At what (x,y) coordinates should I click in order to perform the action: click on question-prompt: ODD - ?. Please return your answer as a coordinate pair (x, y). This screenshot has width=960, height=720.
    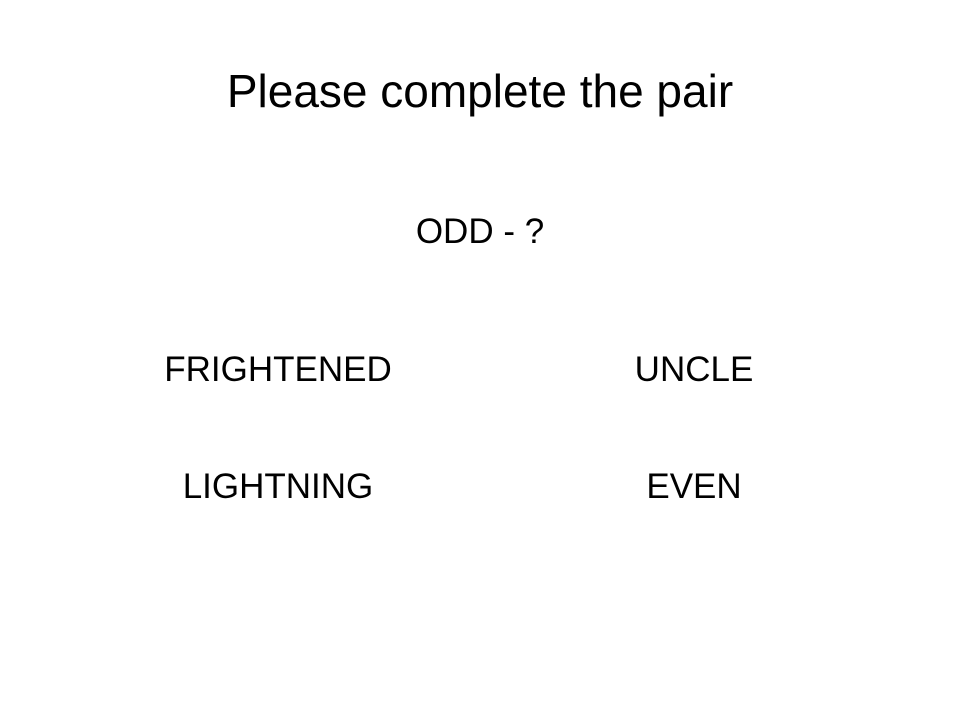
    Looking at the image, I should click on (480, 231).